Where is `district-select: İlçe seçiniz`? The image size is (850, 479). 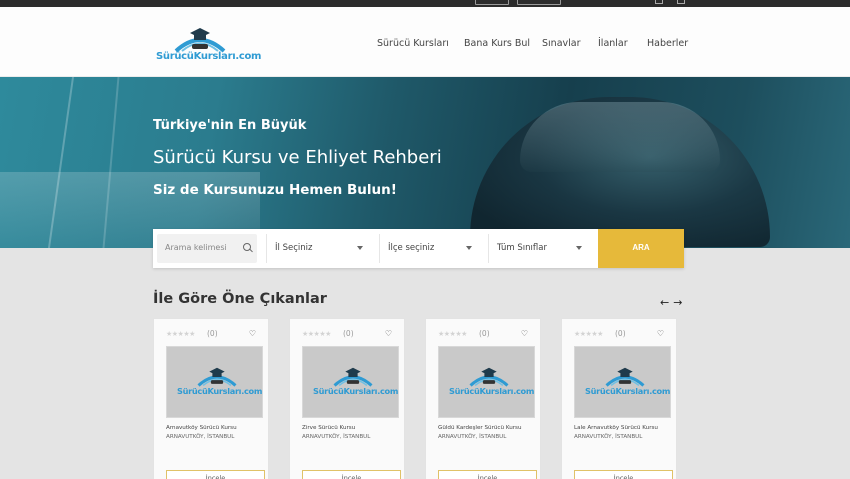 district-select: İlçe seçiniz is located at coordinates (431, 248).